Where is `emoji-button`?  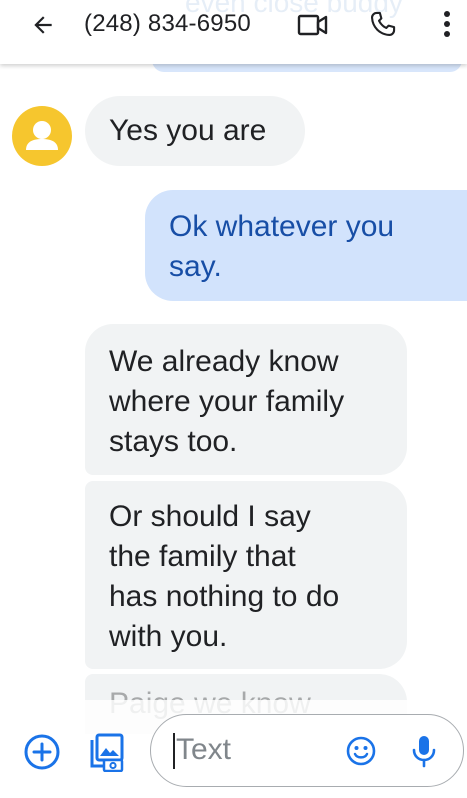
emoji-button is located at coordinates (361, 751).